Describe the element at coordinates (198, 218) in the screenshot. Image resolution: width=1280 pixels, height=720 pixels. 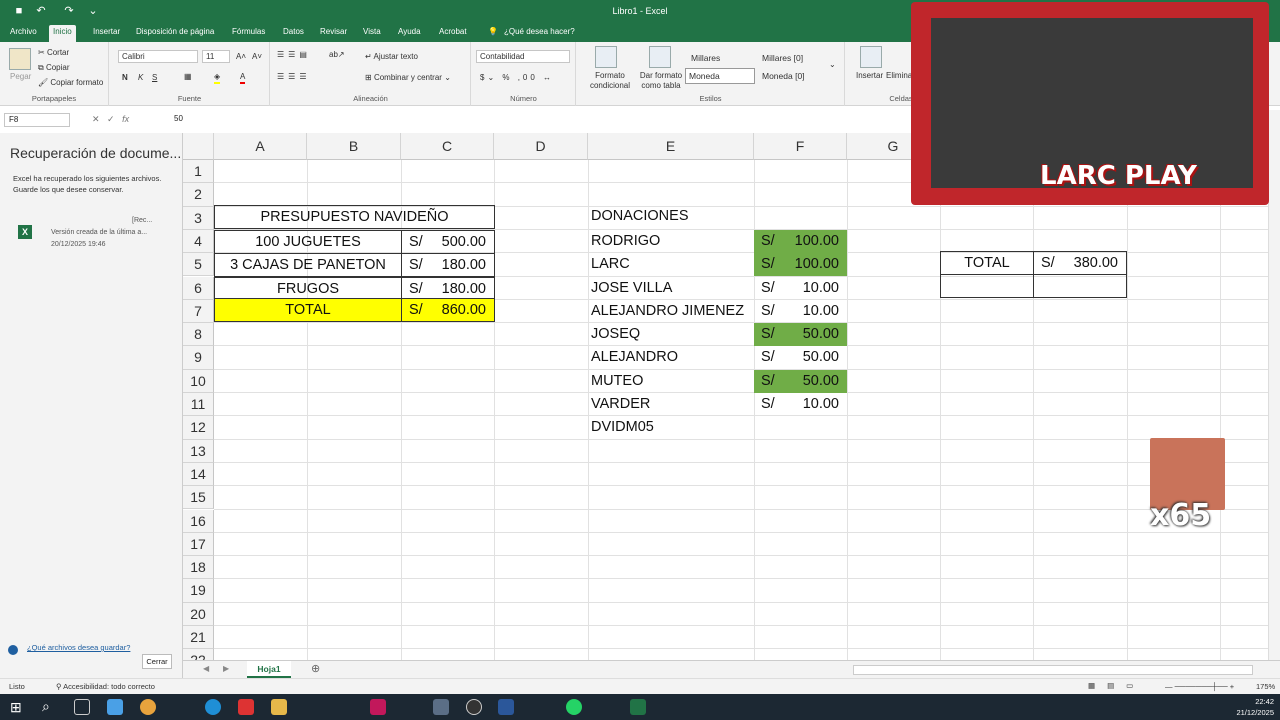
I see `row-header: 3` at that location.